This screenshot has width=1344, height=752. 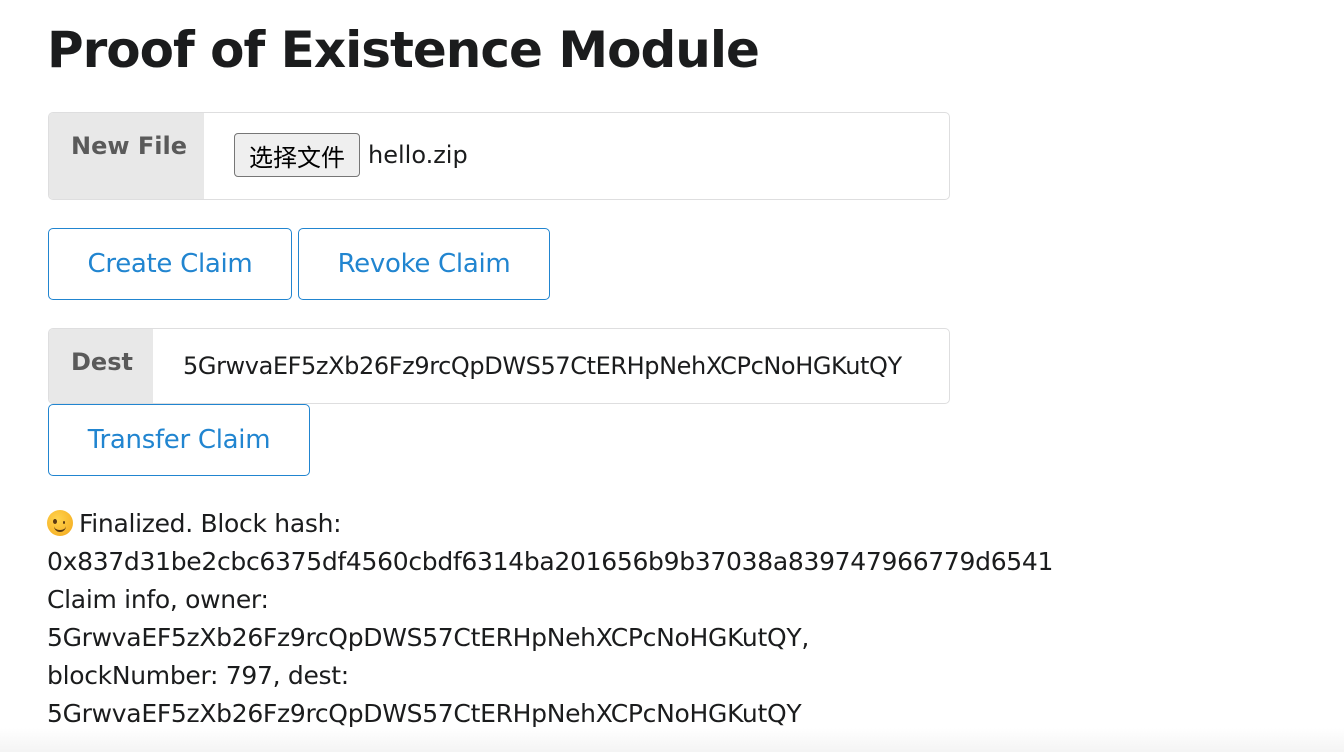 I want to click on page-title: Proof of Existence Module, so click(x=403, y=50).